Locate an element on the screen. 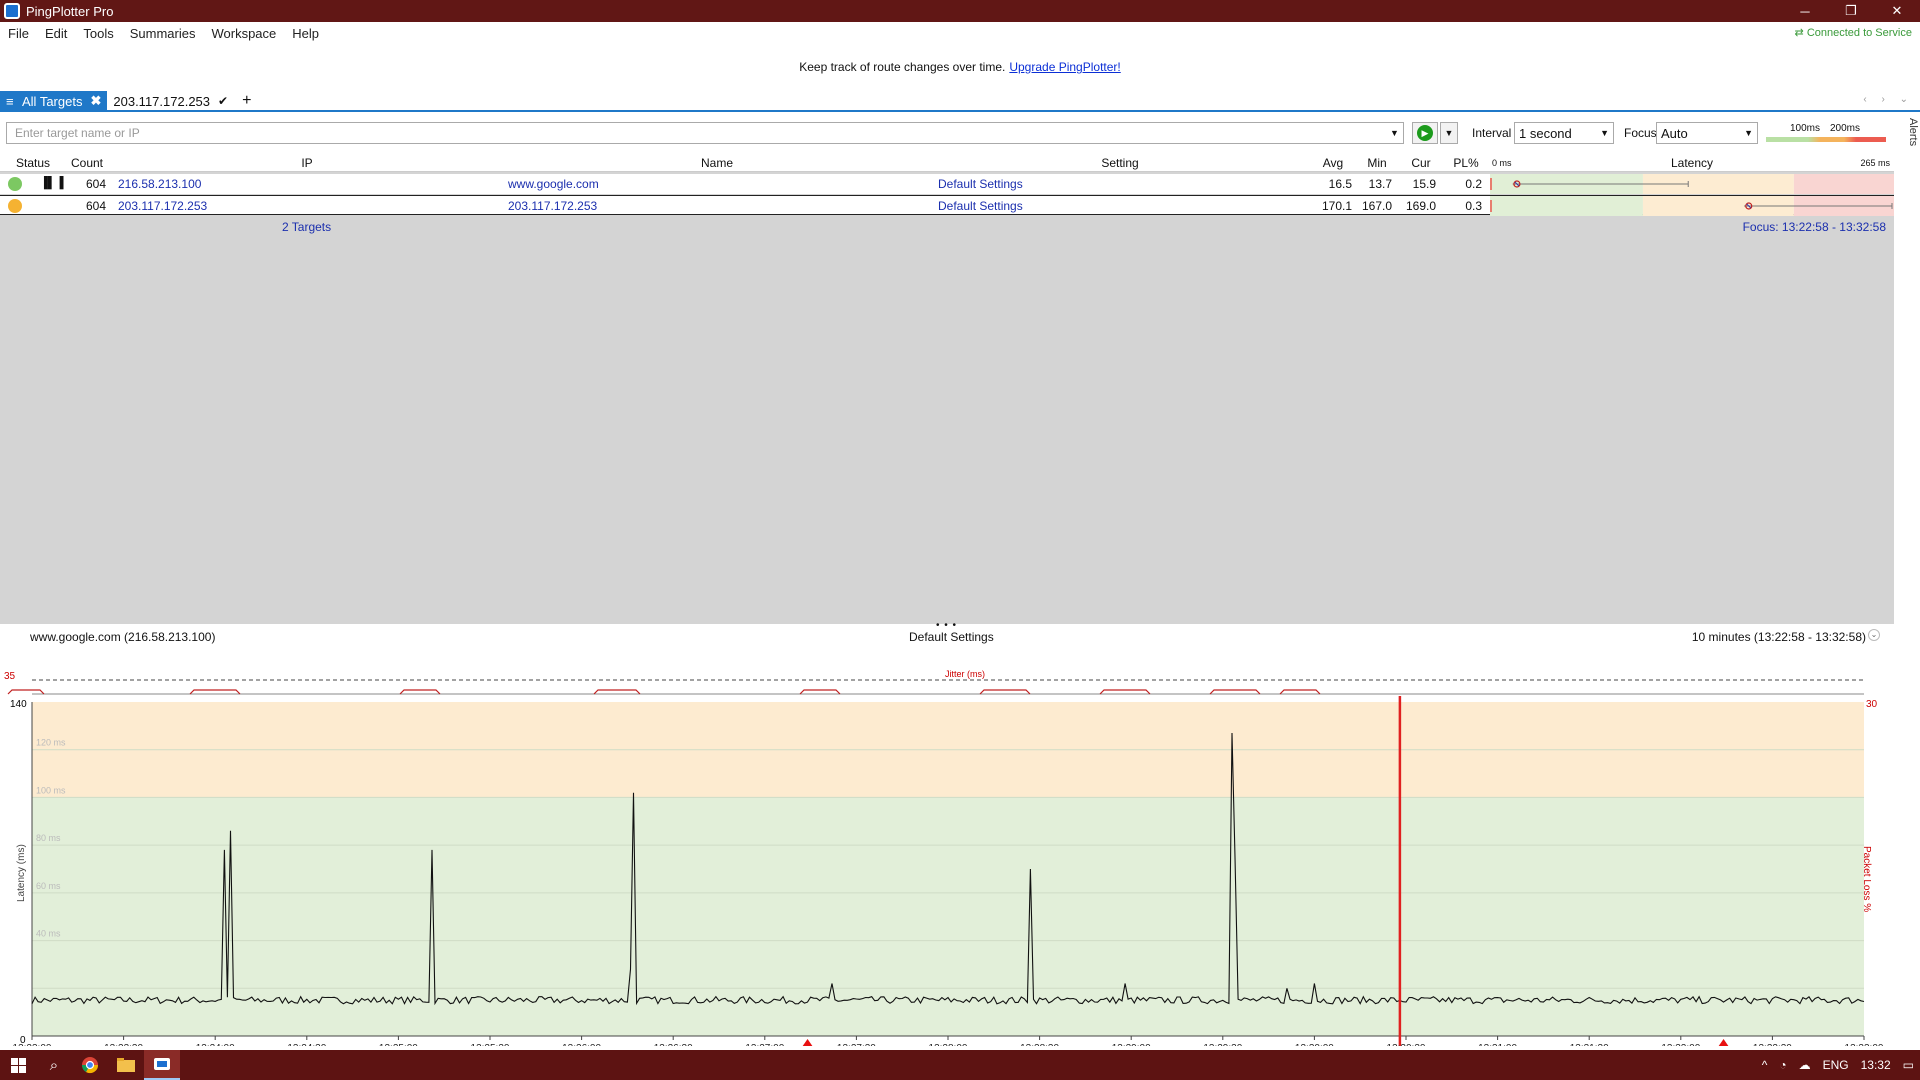 This screenshot has height=1080, width=1920. x-tick-label: 13:25:00 is located at coordinates (398, 1044).